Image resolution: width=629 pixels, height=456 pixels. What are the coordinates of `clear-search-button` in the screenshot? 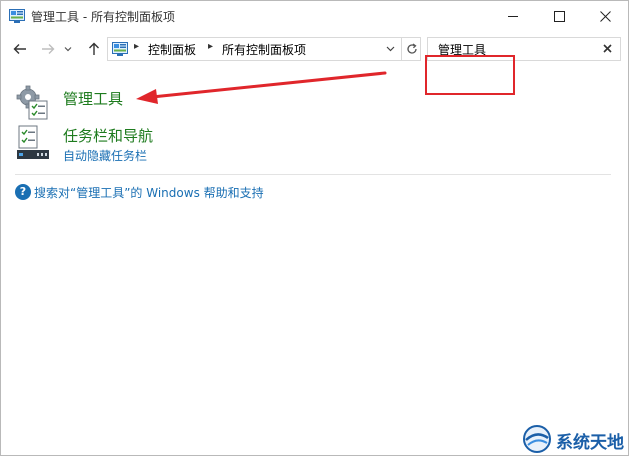 It's located at (607, 48).